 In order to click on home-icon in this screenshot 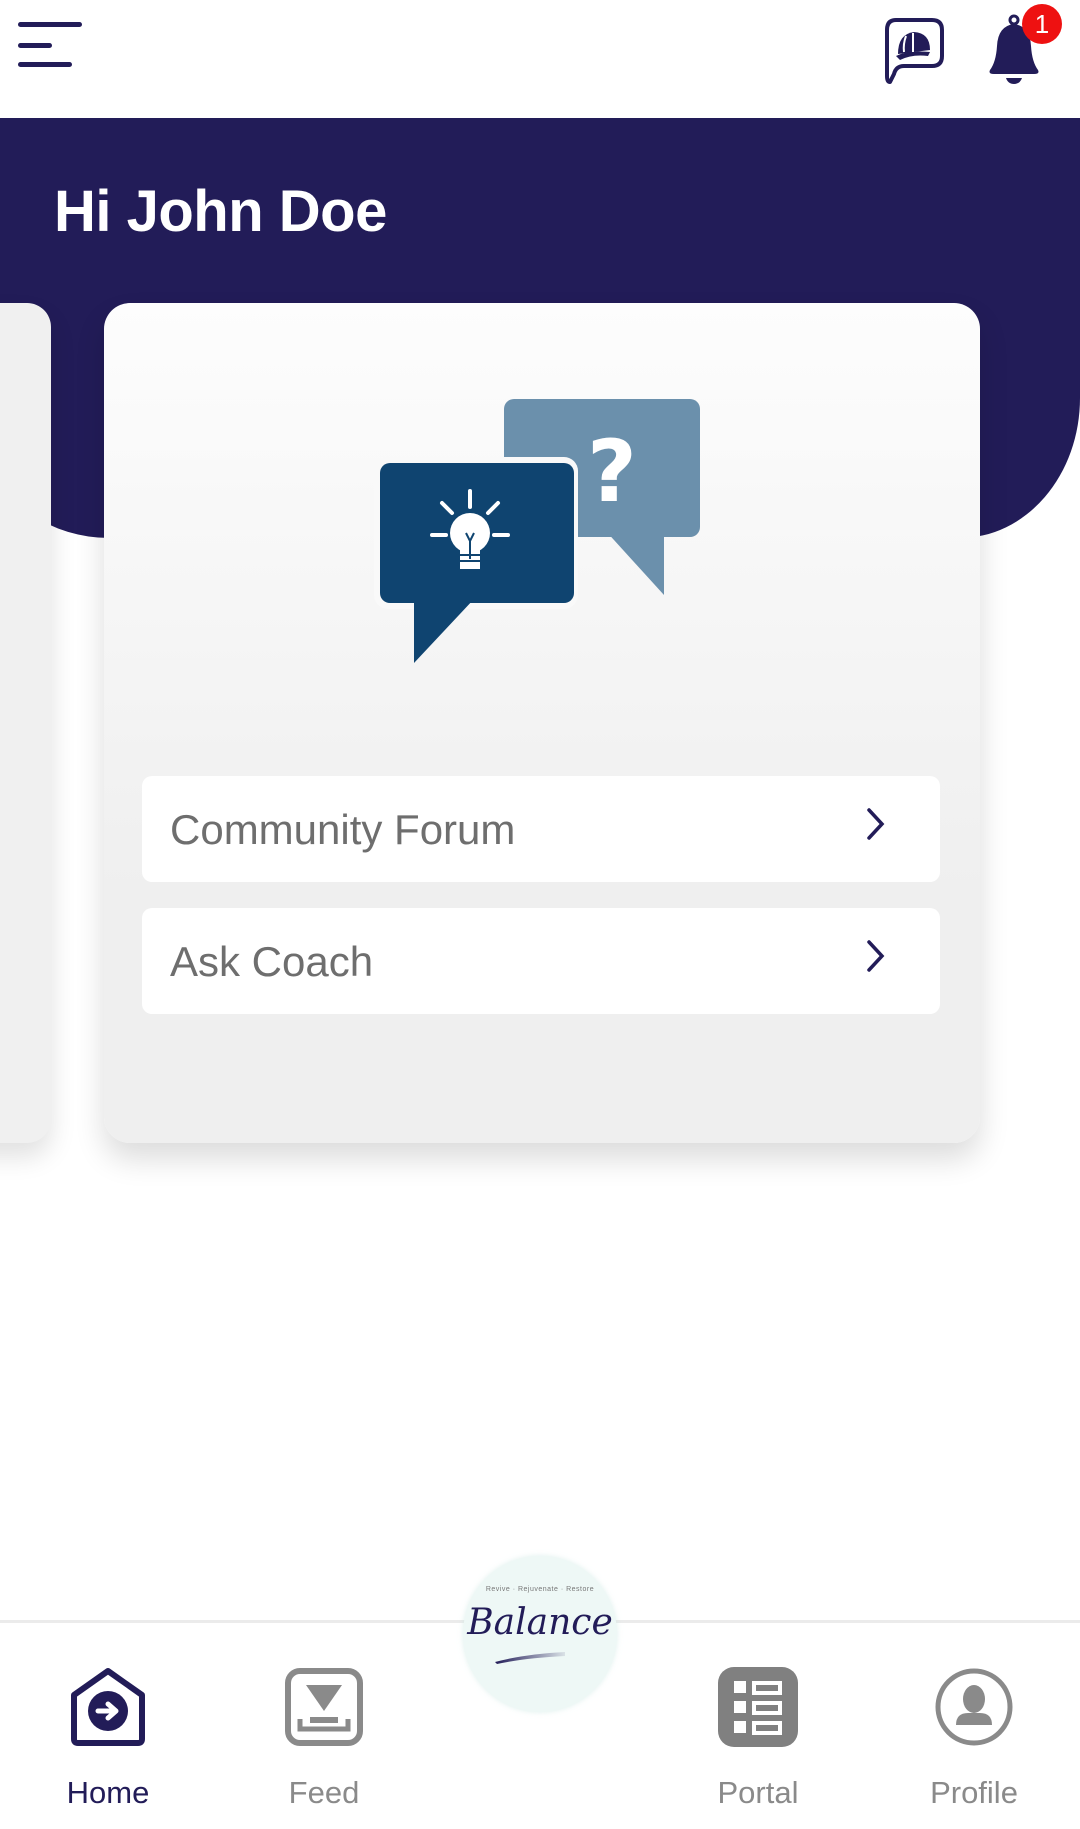, I will do `click(108, 1707)`.